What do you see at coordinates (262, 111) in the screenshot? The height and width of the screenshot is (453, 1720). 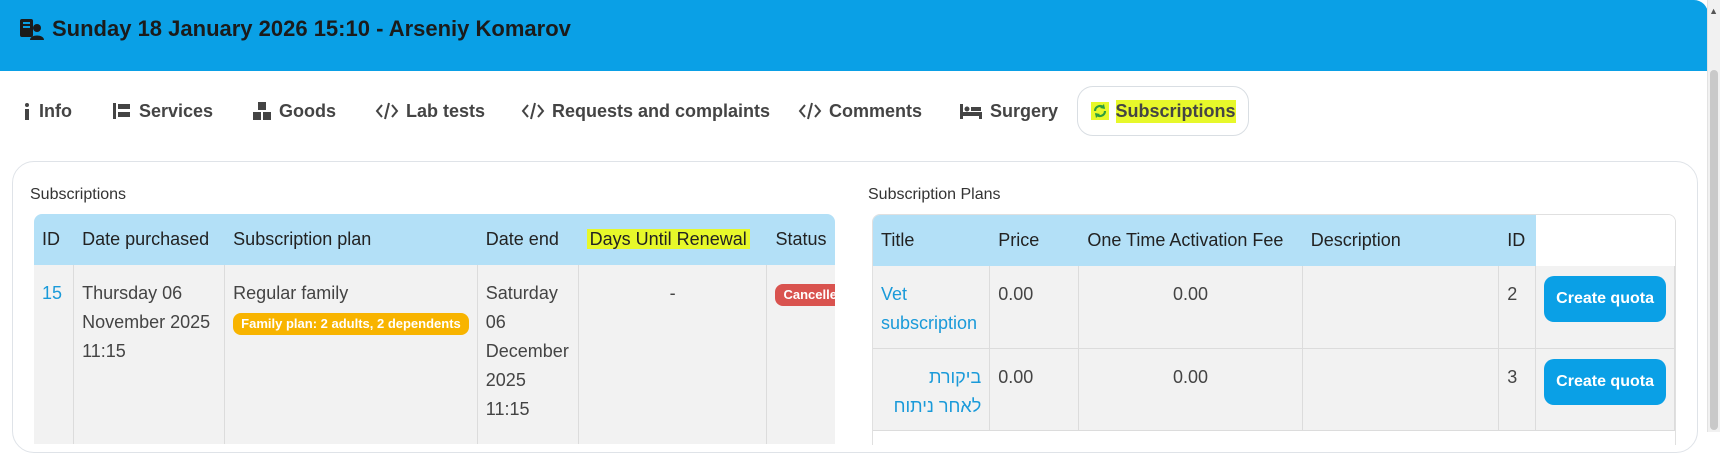 I see `boxes-icon` at bounding box center [262, 111].